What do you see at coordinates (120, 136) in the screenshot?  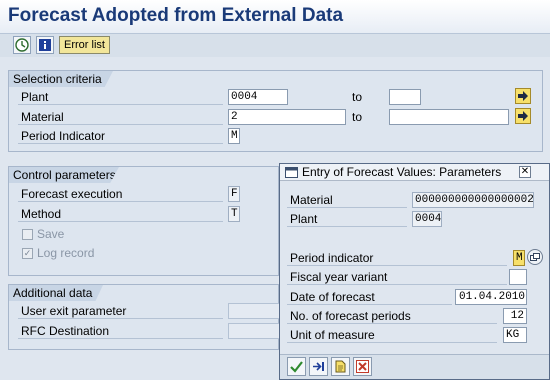 I see `period-indicator-label: Period Indicator` at bounding box center [120, 136].